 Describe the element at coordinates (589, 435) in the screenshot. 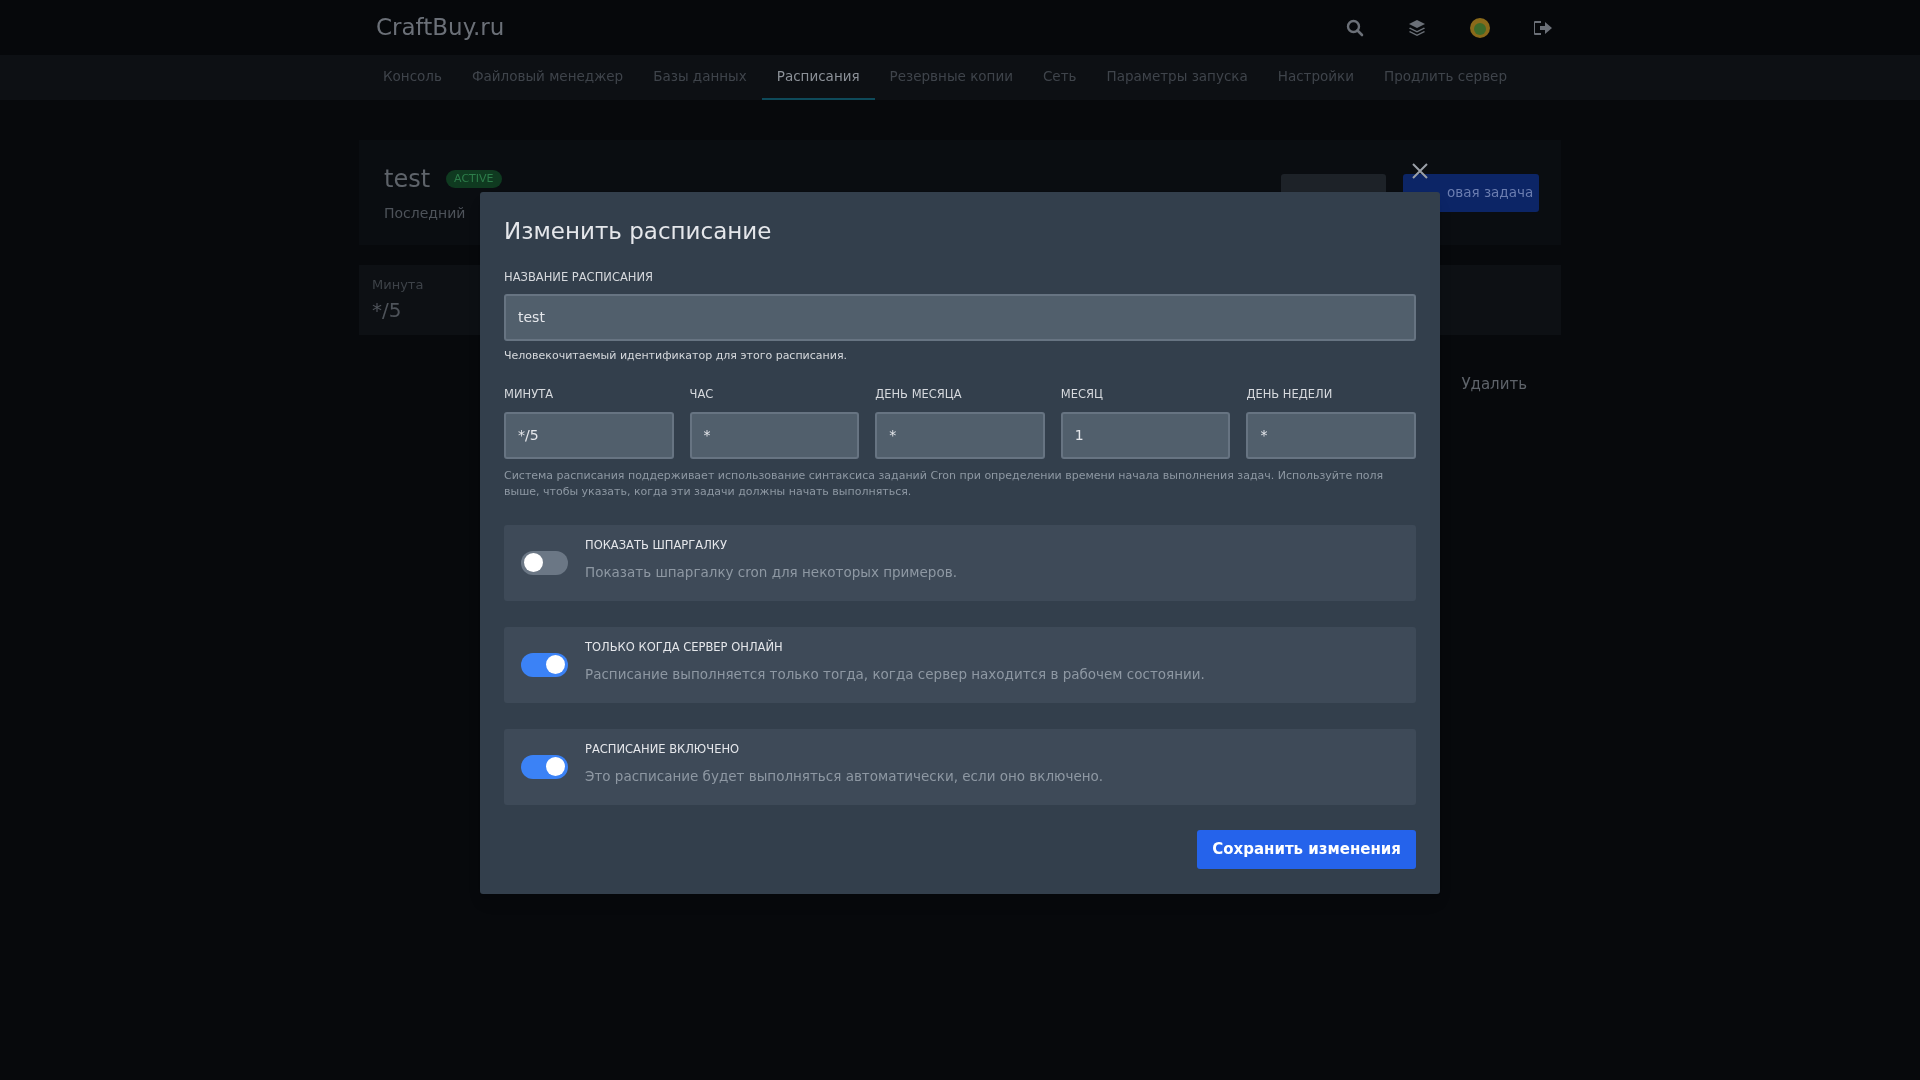

I see `cron-field: */5` at that location.